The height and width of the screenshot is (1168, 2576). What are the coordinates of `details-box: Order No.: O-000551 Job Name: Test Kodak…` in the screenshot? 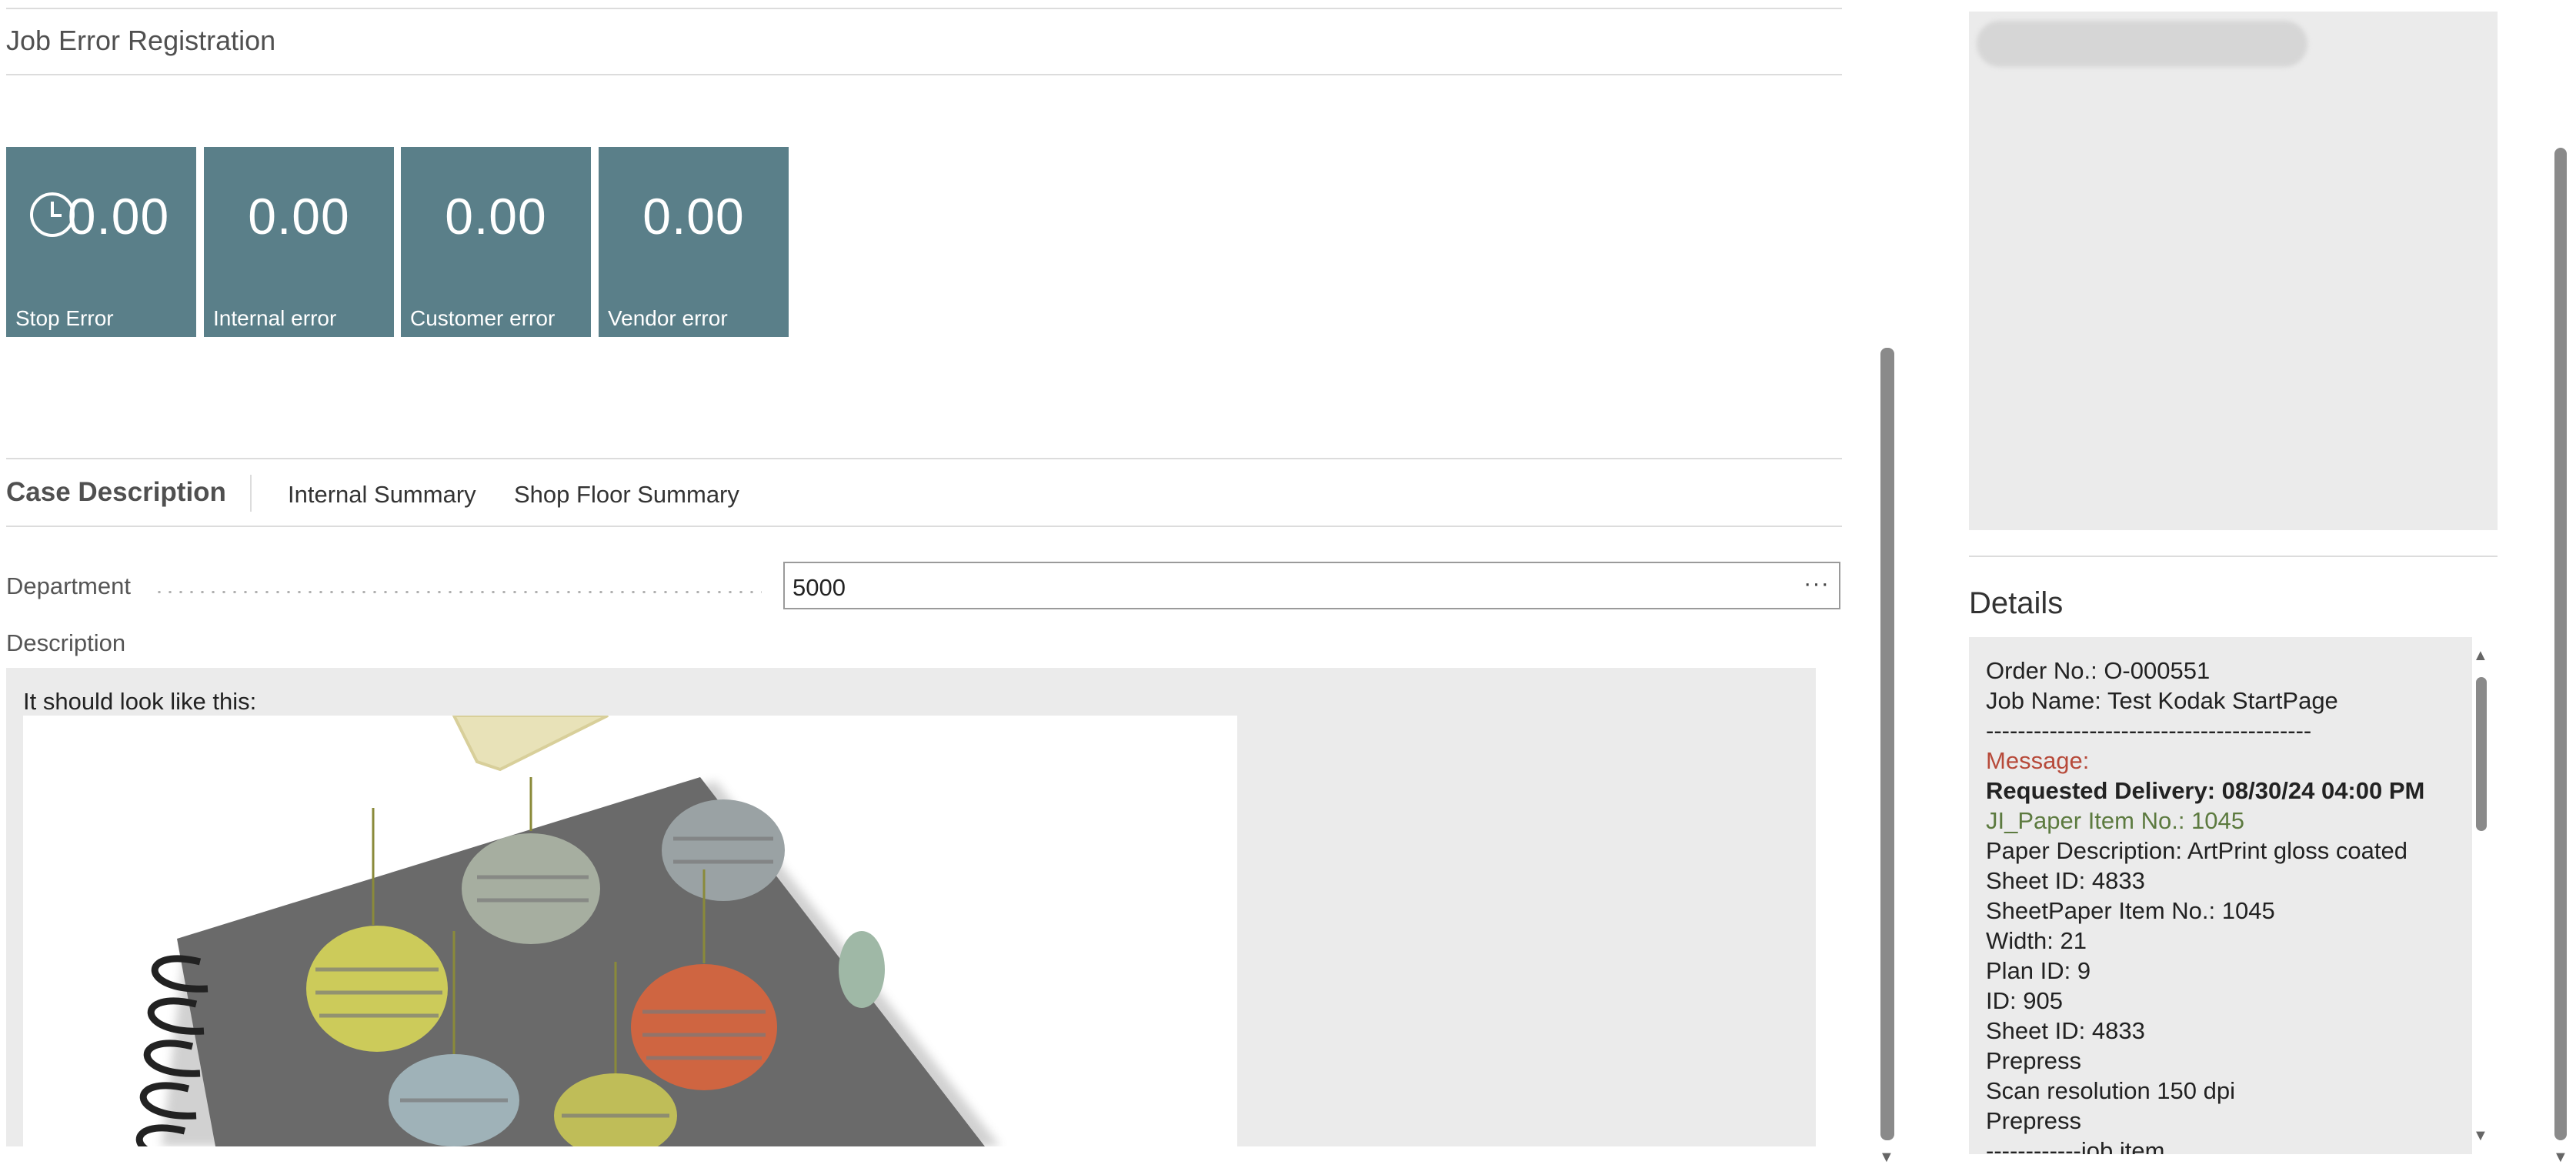 It's located at (2220, 895).